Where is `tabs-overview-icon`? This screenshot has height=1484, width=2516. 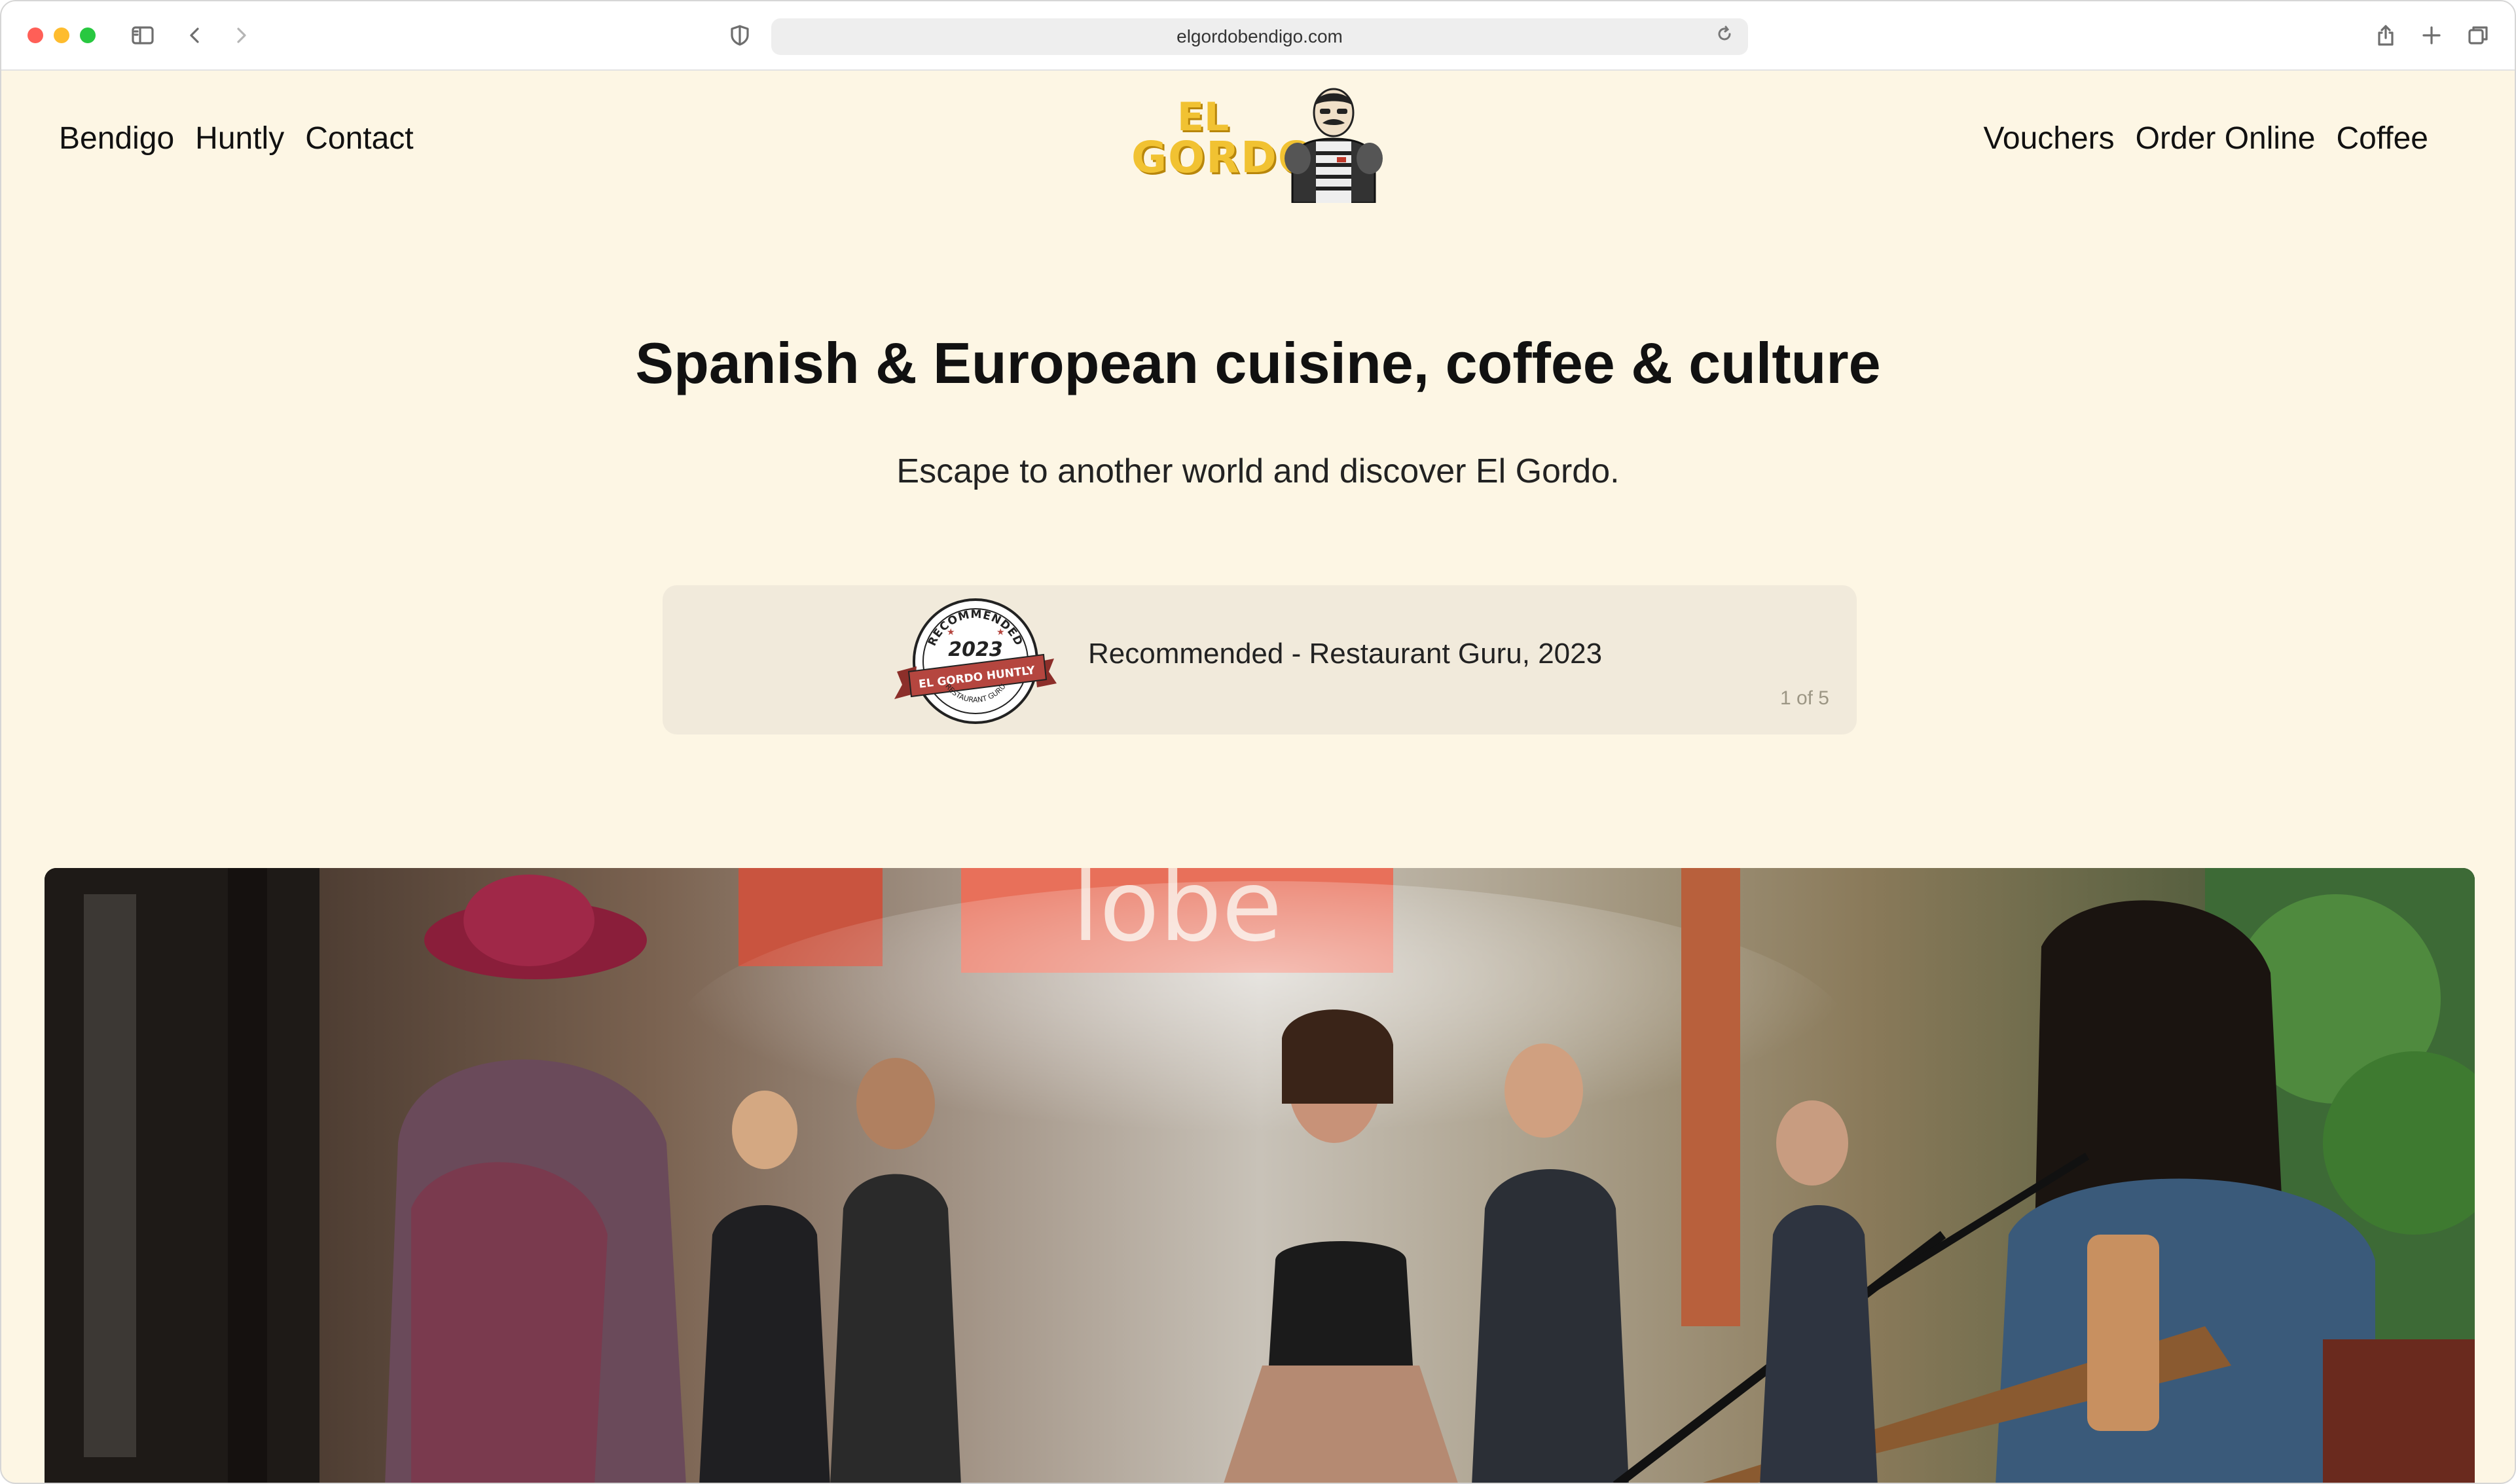
tabs-overview-icon is located at coordinates (2479, 35).